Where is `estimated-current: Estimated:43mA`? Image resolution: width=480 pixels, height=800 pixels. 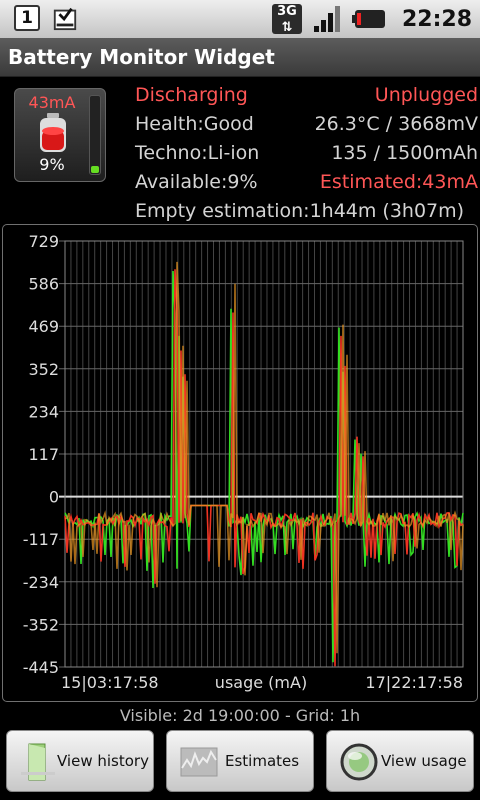 estimated-current: Estimated:43mA is located at coordinates (398, 182).